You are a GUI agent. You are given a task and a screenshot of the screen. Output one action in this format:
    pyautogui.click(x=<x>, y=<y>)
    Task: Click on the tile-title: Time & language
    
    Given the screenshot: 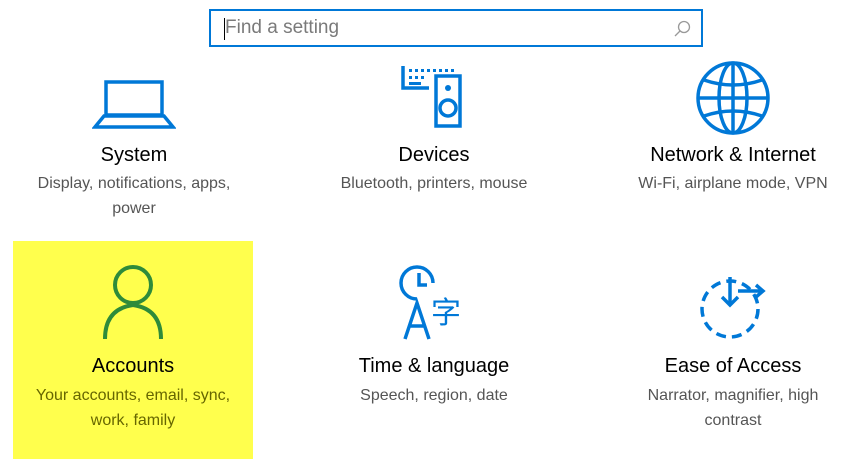 What is the action you would take?
    pyautogui.click(x=434, y=366)
    